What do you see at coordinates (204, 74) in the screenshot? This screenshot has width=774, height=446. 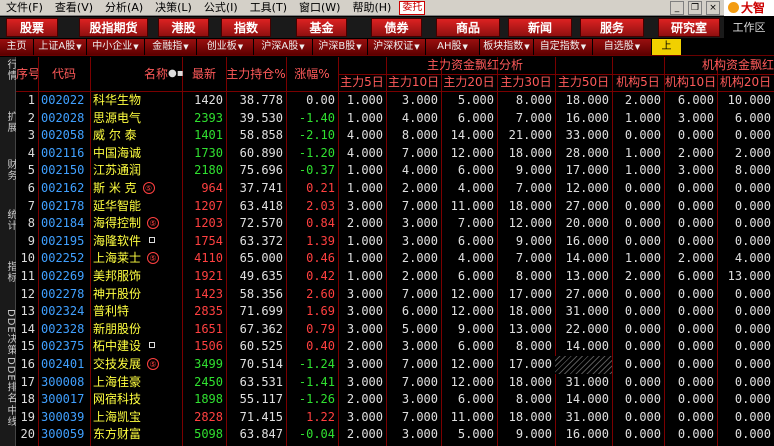 I see `header-latest: 最新` at bounding box center [204, 74].